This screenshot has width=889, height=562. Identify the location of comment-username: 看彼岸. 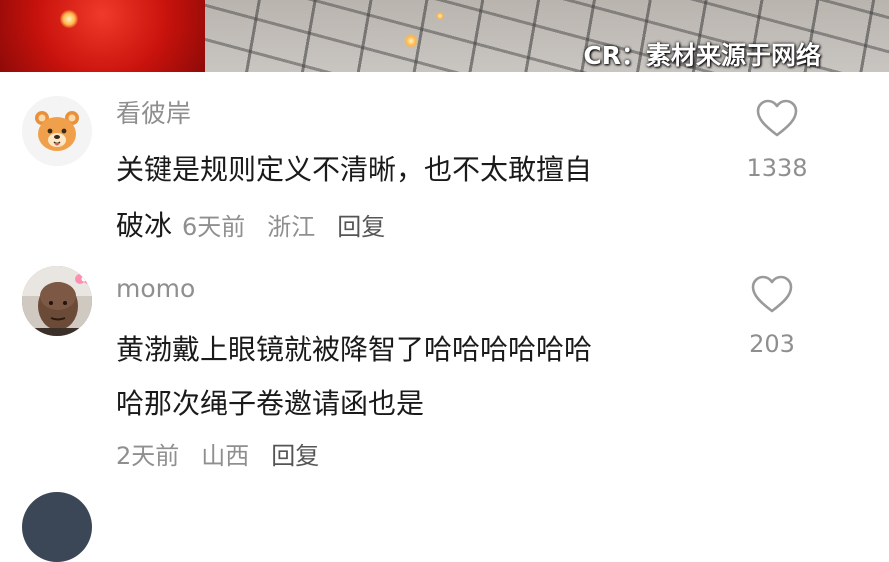
(153, 112).